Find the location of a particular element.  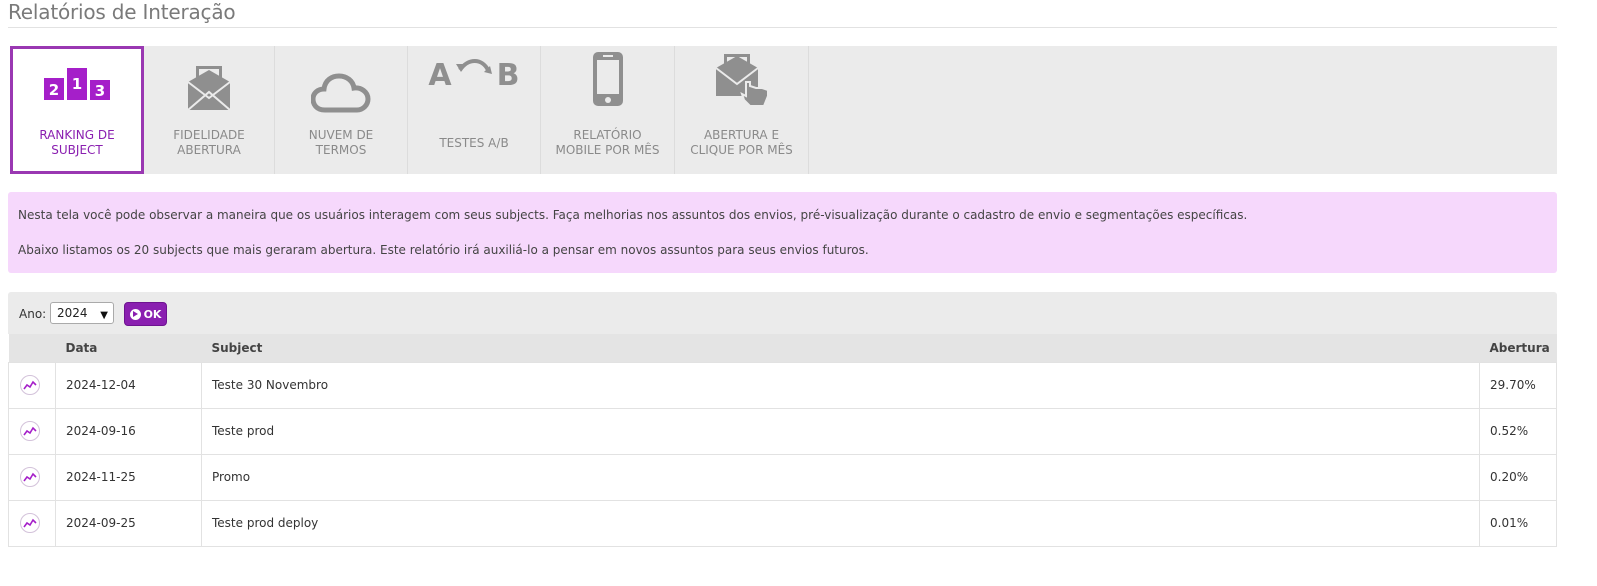

tab-label-line2: CLIQUE POR MÊS is located at coordinates (741, 150).